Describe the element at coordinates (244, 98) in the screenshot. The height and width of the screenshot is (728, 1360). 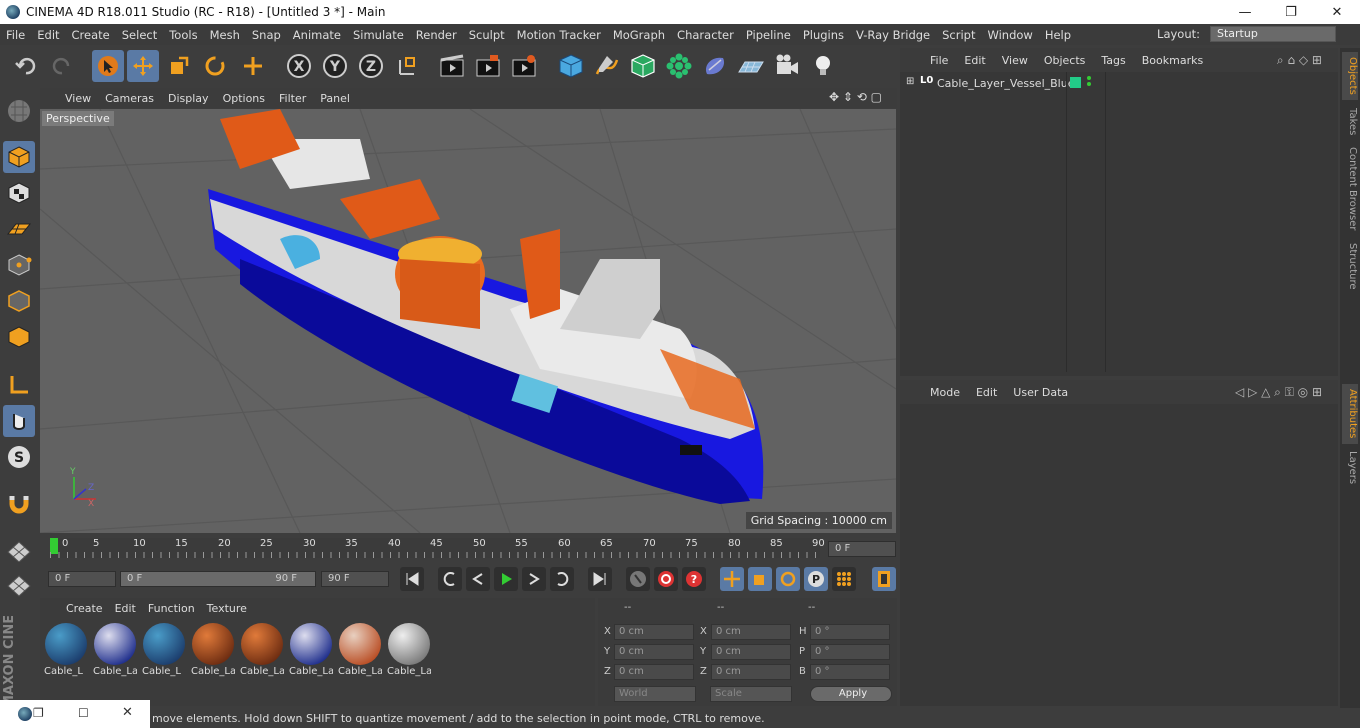
I see `viewport-menu-options: Options` at that location.